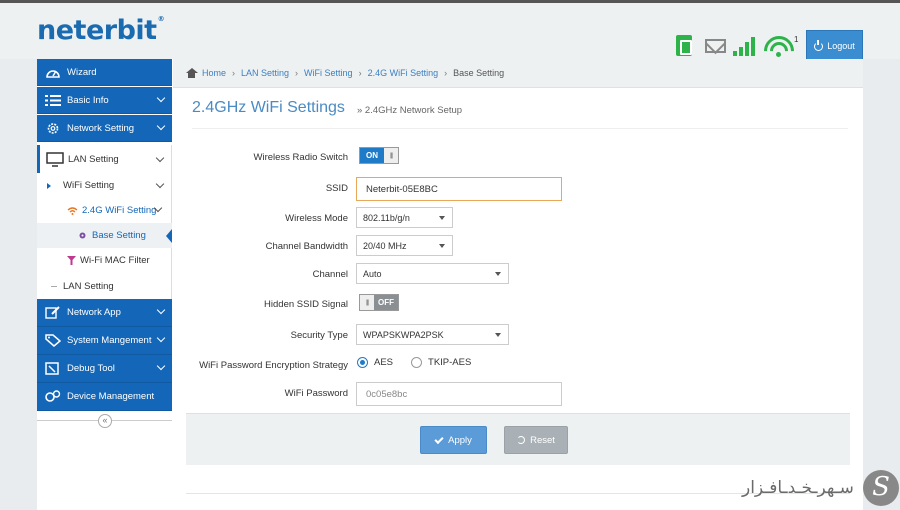 The image size is (900, 510). Describe the element at coordinates (319, 335) in the screenshot. I see `field-label: Security Type` at that location.